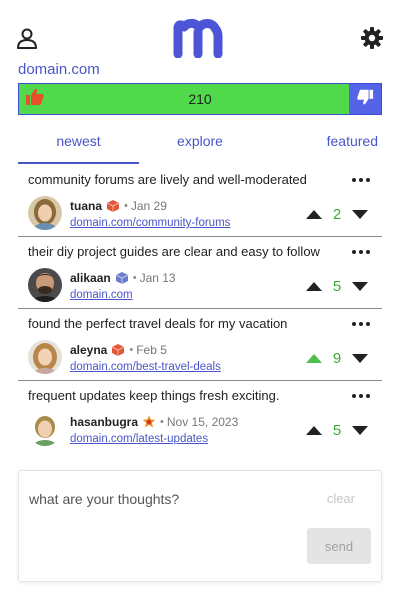  What do you see at coordinates (78, 146) in the screenshot?
I see `tab-newest: newest` at bounding box center [78, 146].